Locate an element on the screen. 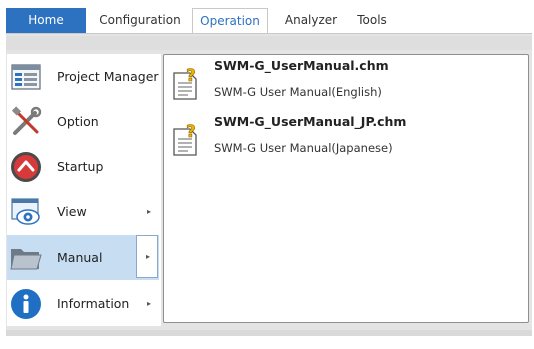 This screenshot has height=349, width=534. manual-file-description: SWM-G User Manual(English) is located at coordinates (298, 92).